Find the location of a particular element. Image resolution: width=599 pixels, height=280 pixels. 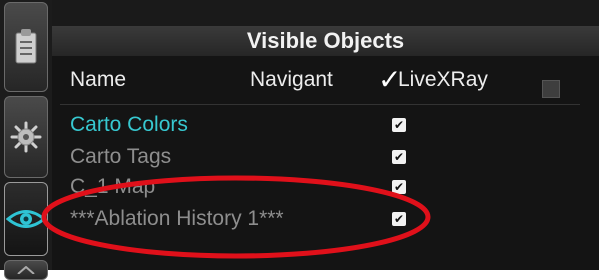

list-item: Carto Colors ✔ is located at coordinates (325, 125).